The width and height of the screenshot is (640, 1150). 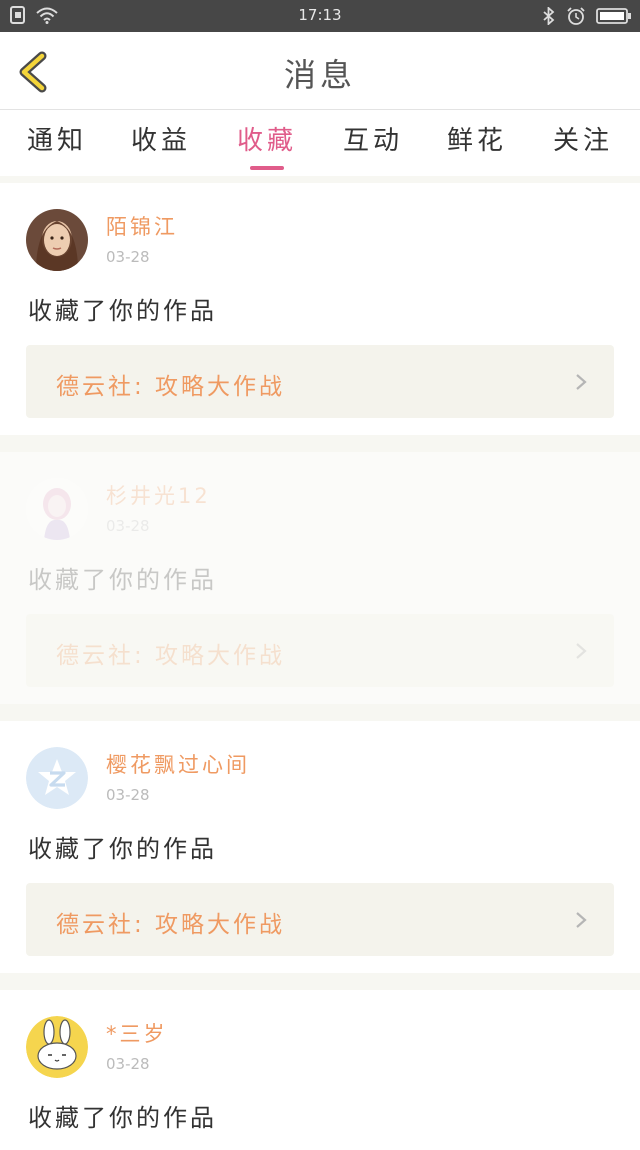 I want to click on user-name: 樱花飘过心间, so click(x=178, y=764).